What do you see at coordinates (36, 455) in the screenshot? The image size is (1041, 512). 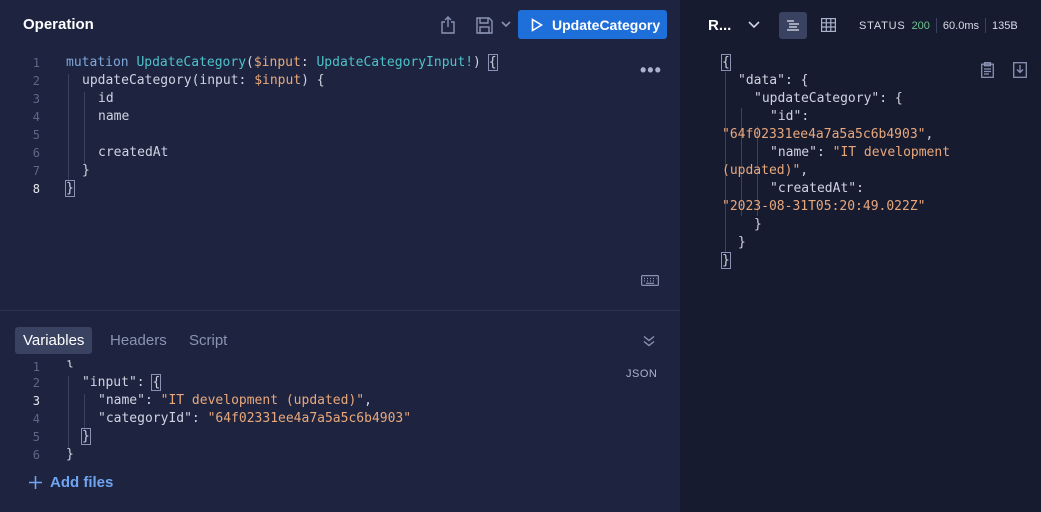 I see `line-number: 6` at bounding box center [36, 455].